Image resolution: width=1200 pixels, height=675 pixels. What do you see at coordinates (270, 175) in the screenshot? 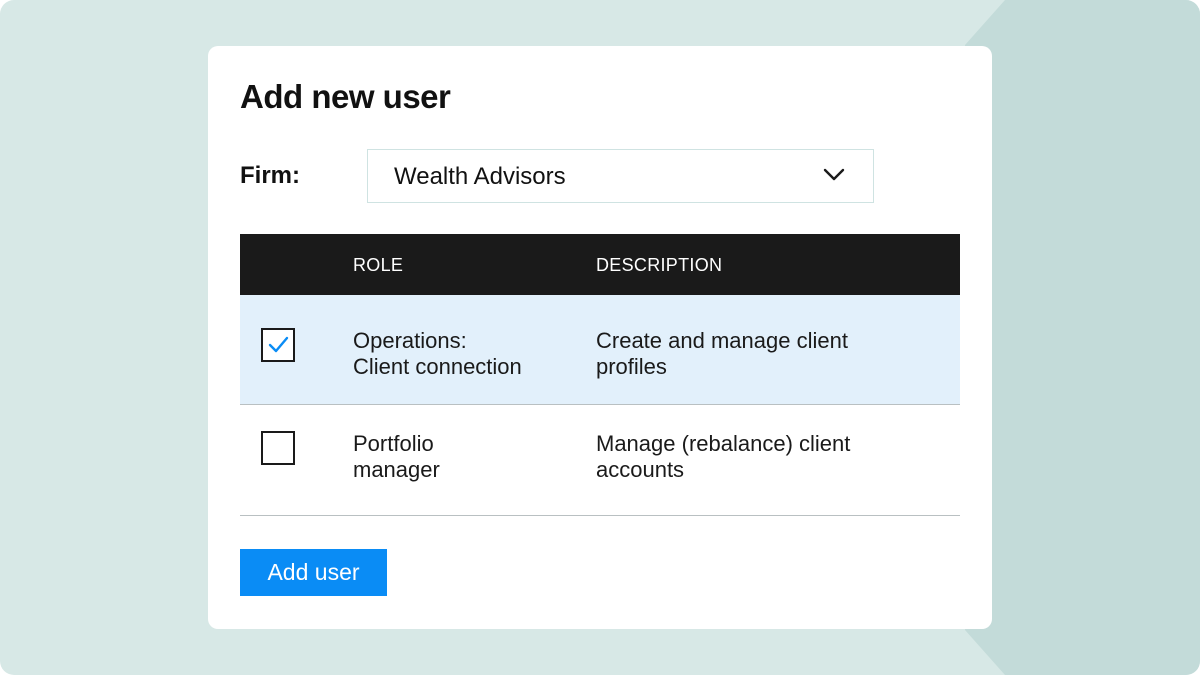
I see `firm-label: Firm:` at bounding box center [270, 175].